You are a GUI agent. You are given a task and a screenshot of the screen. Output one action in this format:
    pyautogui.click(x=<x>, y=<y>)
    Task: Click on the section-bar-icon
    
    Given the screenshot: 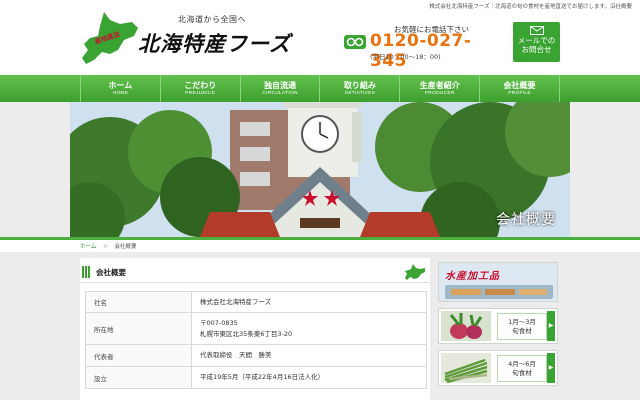 What is the action you would take?
    pyautogui.click(x=86, y=272)
    